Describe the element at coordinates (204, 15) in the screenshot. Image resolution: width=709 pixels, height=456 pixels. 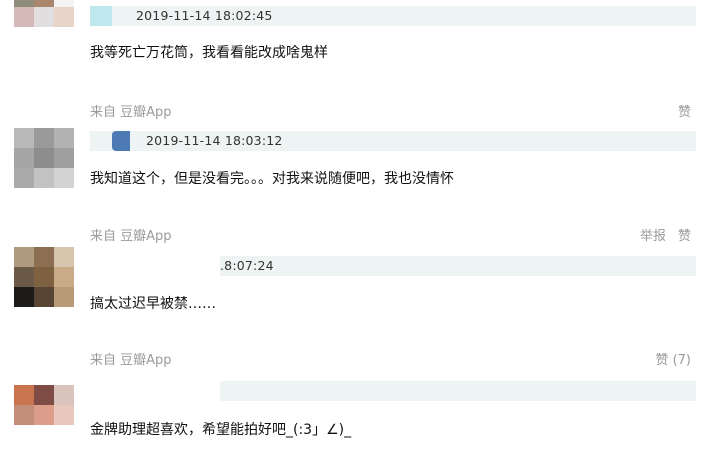
I see `quote-timestamp: 2019-11-14 18:02:45` at that location.